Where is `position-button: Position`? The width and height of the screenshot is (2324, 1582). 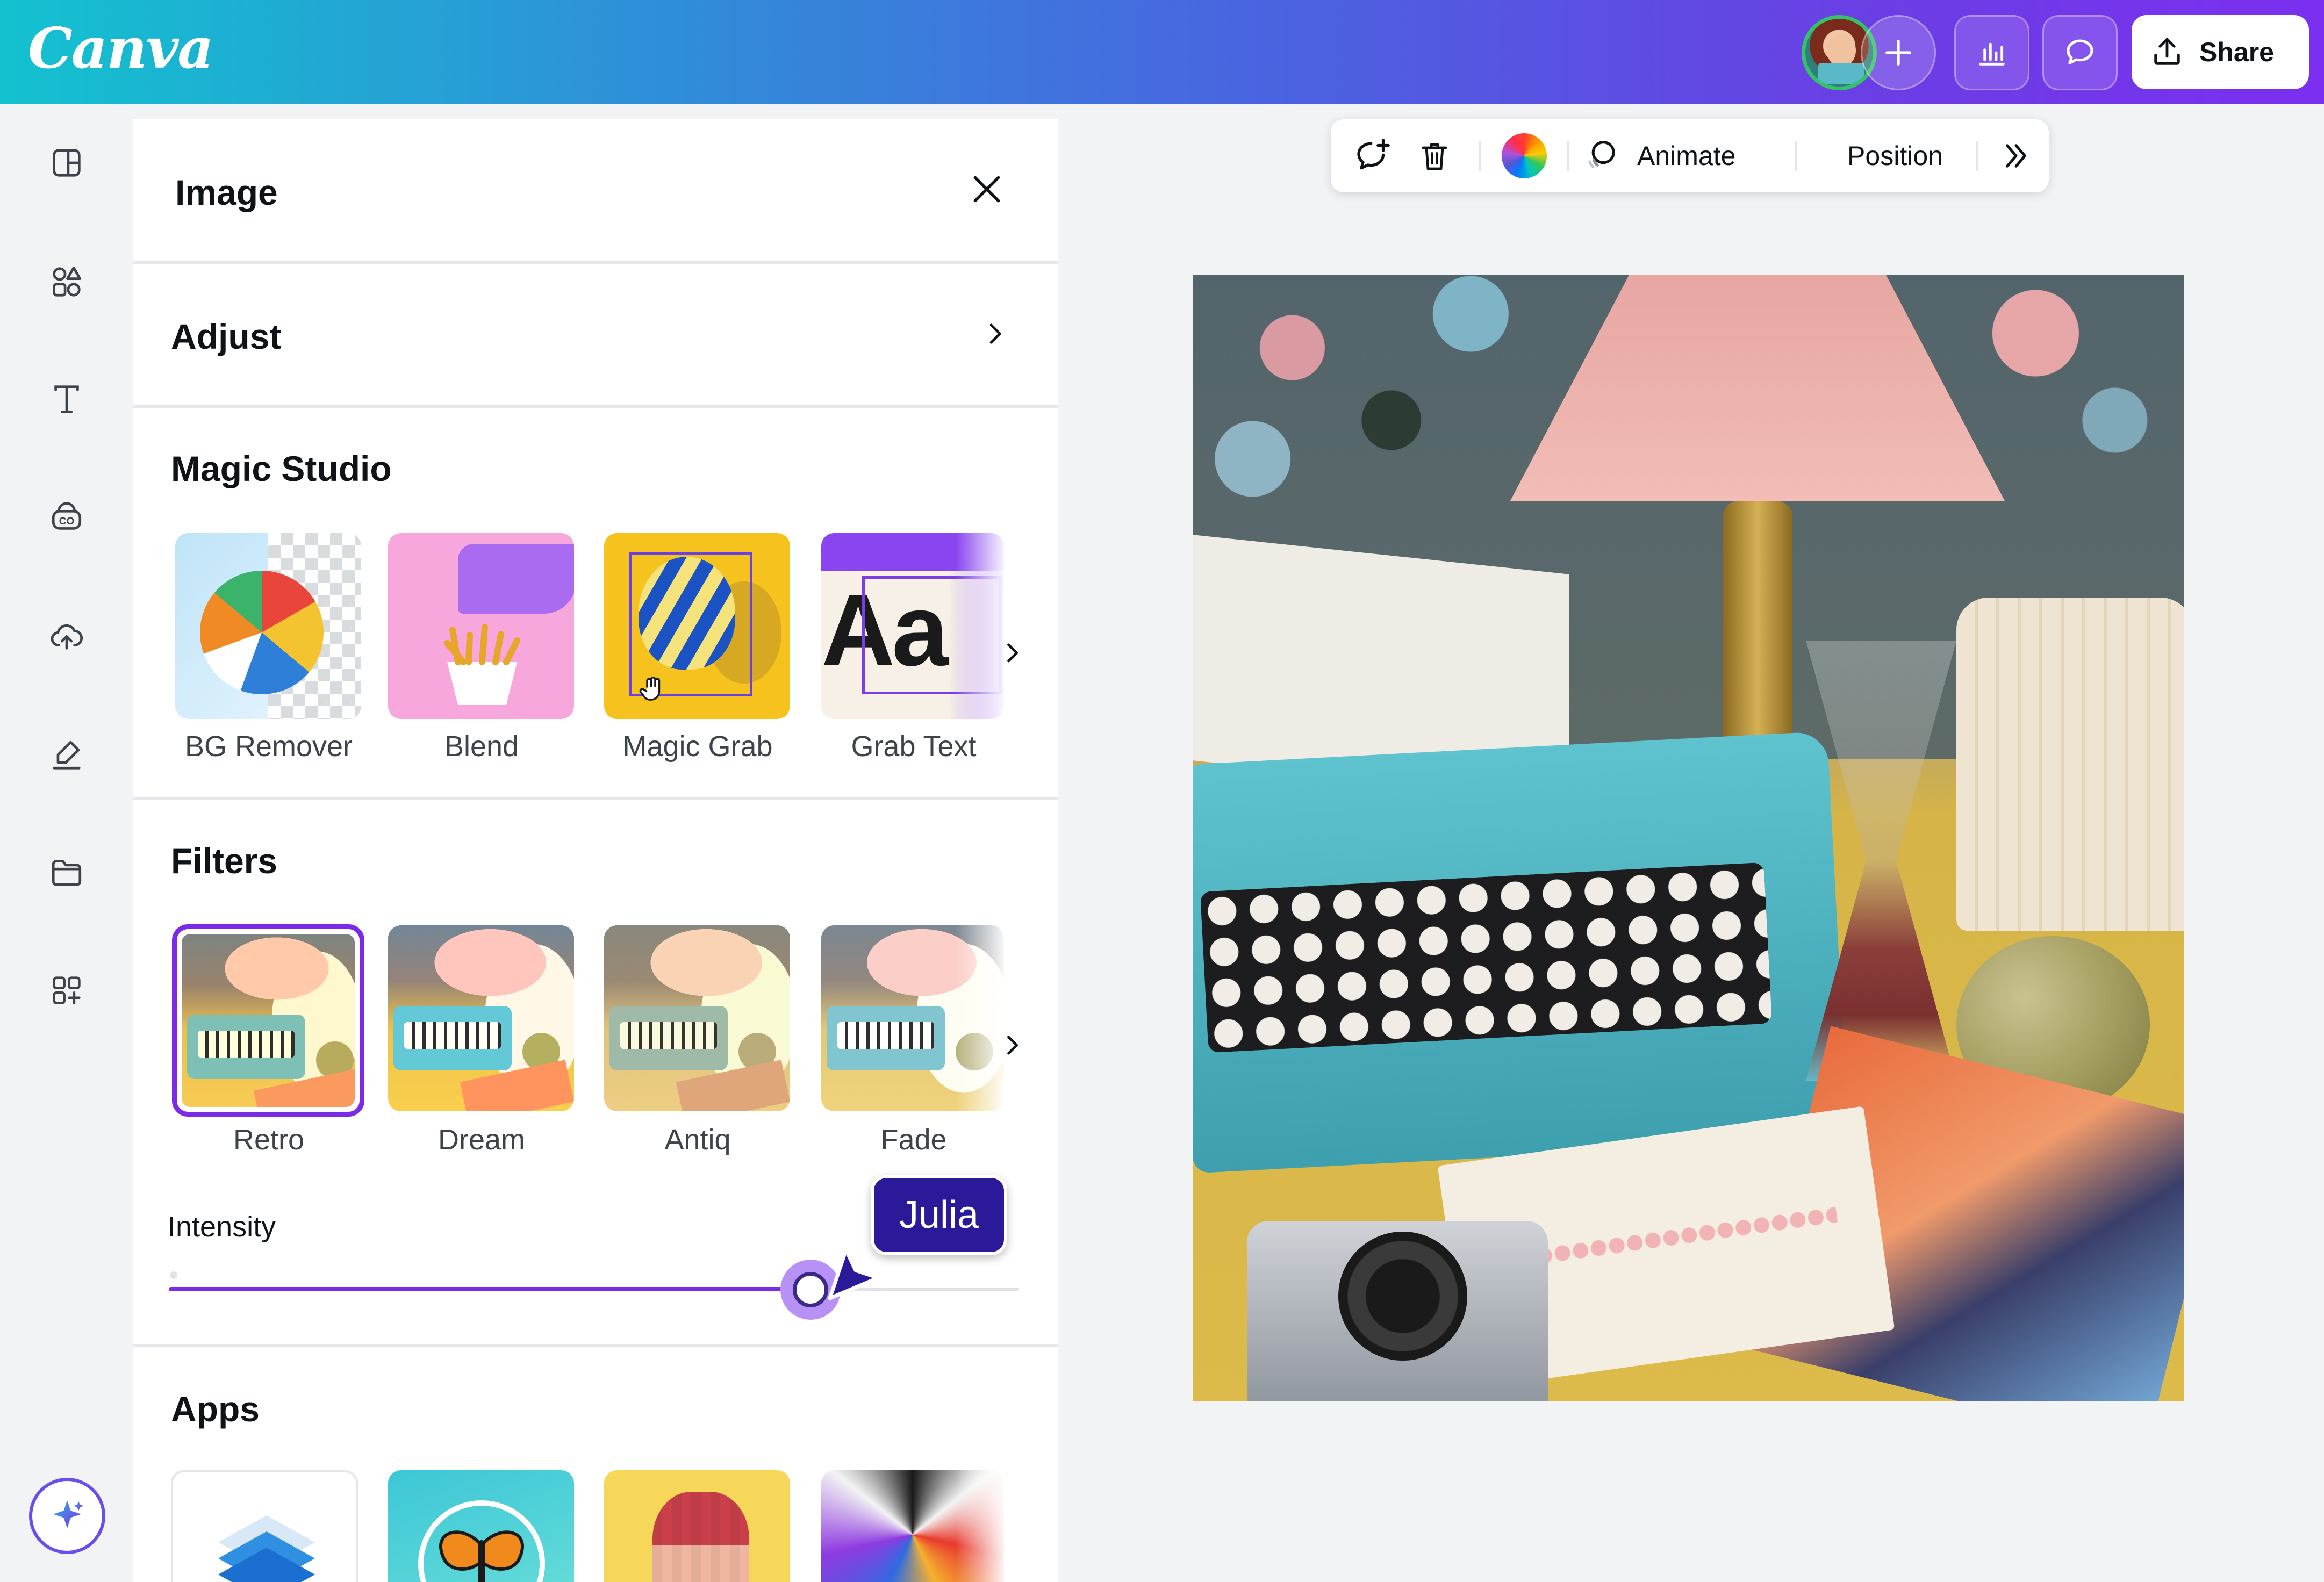 position-button: Position is located at coordinates (1895, 155).